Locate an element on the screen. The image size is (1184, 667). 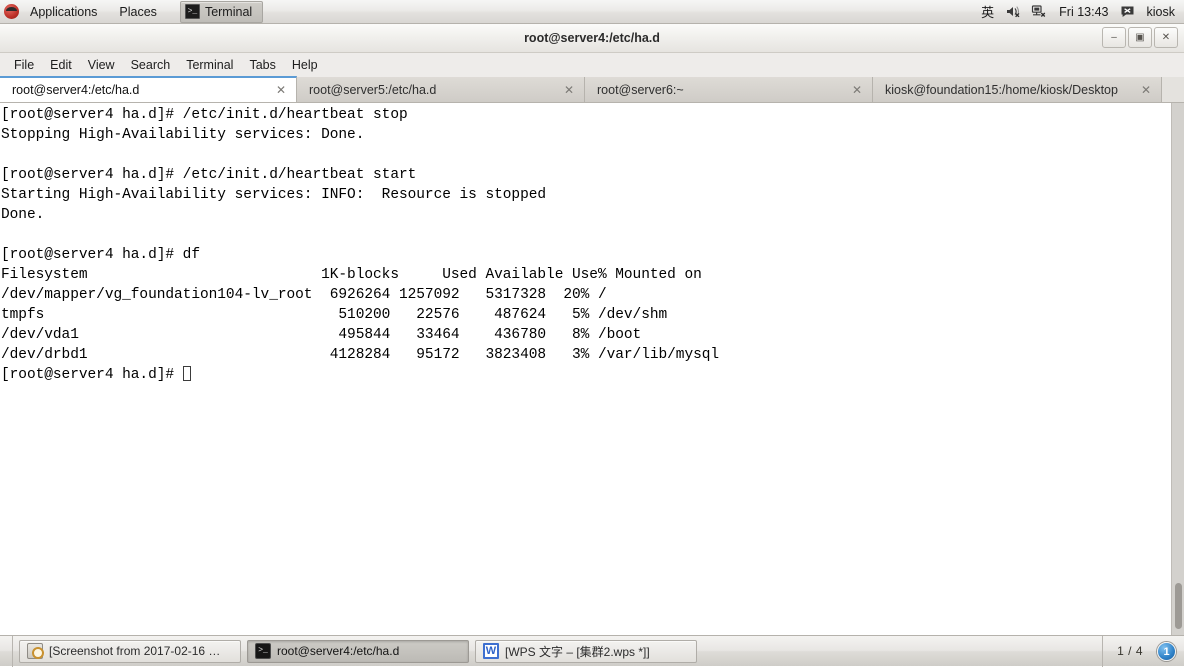
tab-root-server6: root@server6:~ ✕ is located at coordinates (729, 89).